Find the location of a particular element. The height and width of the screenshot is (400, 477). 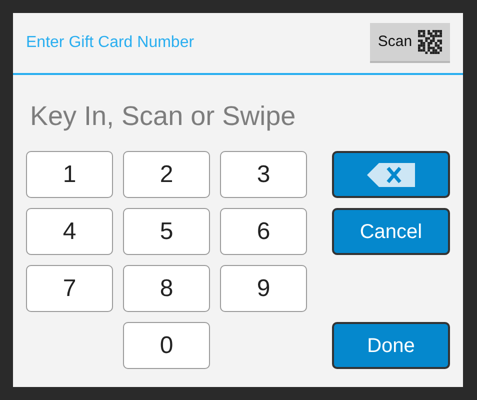

keypad-key: 4 is located at coordinates (69, 231).